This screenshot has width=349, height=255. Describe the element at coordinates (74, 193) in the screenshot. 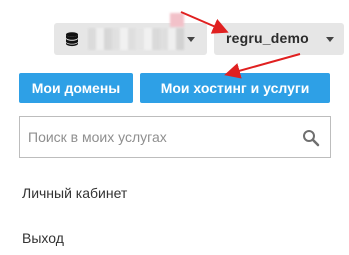

I see `personal-cabinet-link: Личный кабинет` at that location.